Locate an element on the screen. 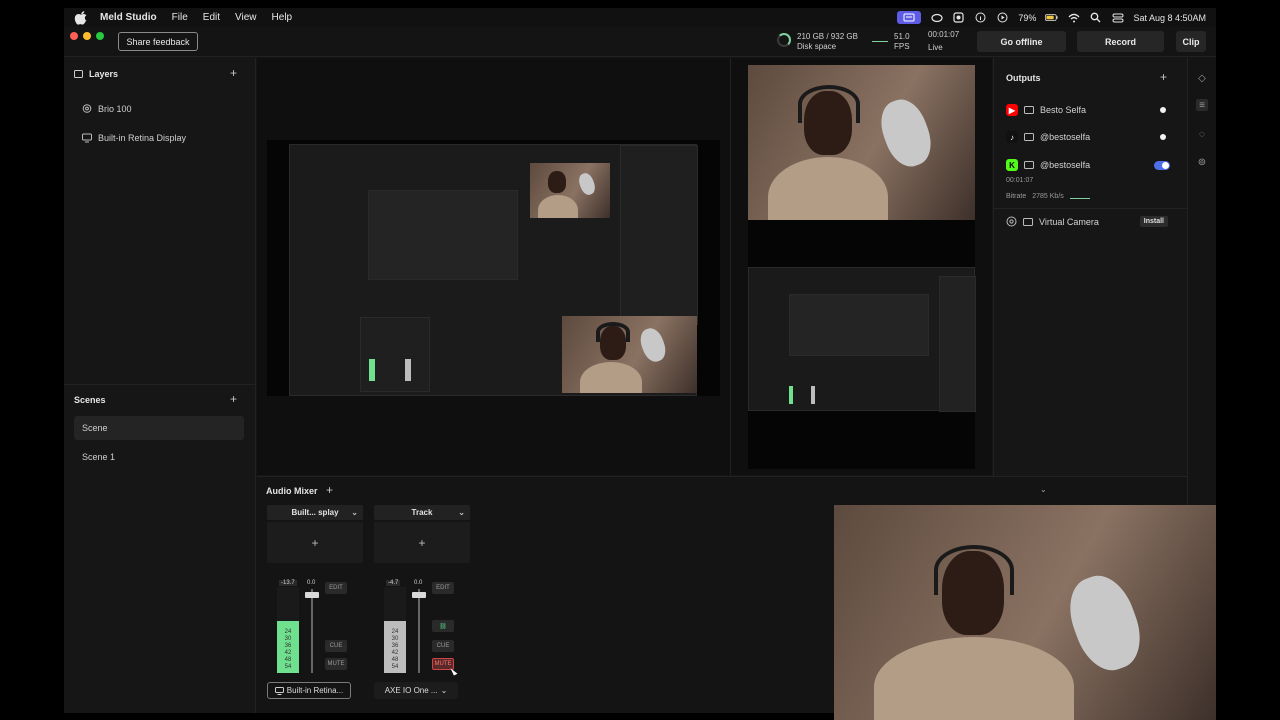 The height and width of the screenshot is (720, 1280). add-audio-track-icon: + is located at coordinates (329, 490).